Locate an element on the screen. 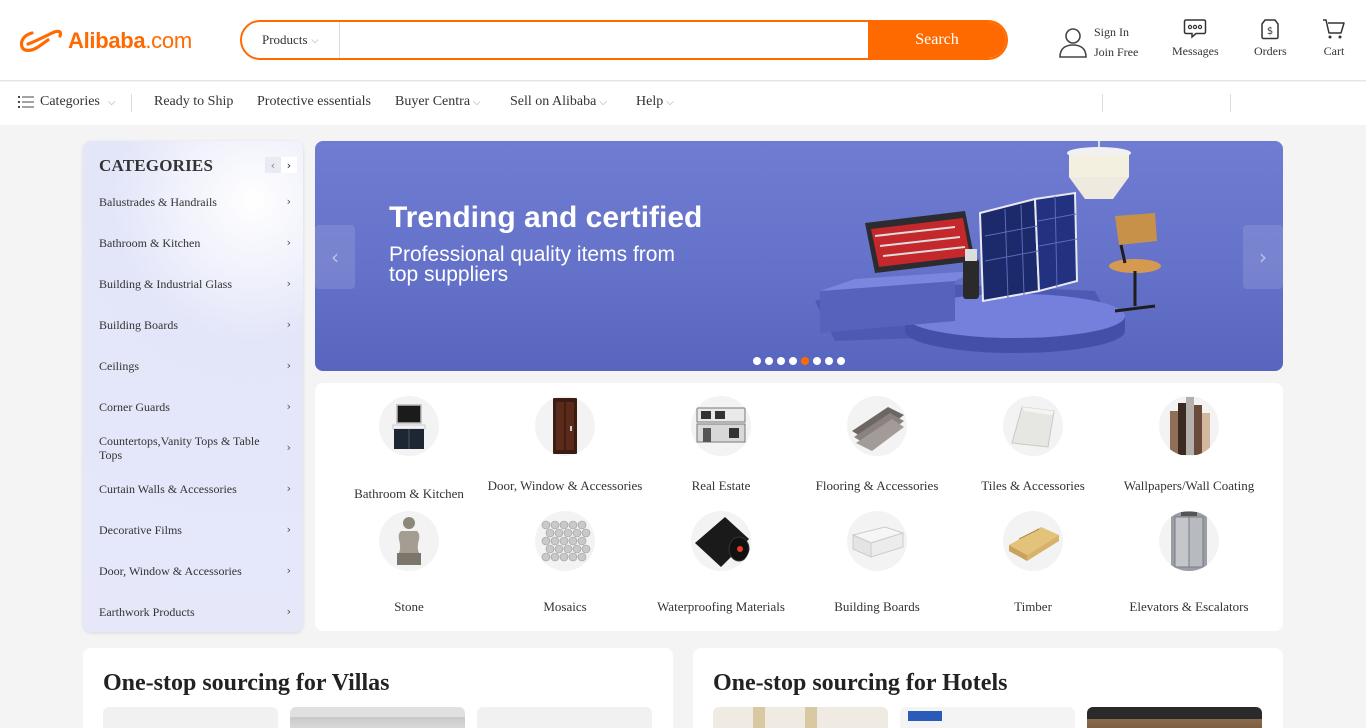  quick-category-item: Real Estate is located at coordinates (721, 445).